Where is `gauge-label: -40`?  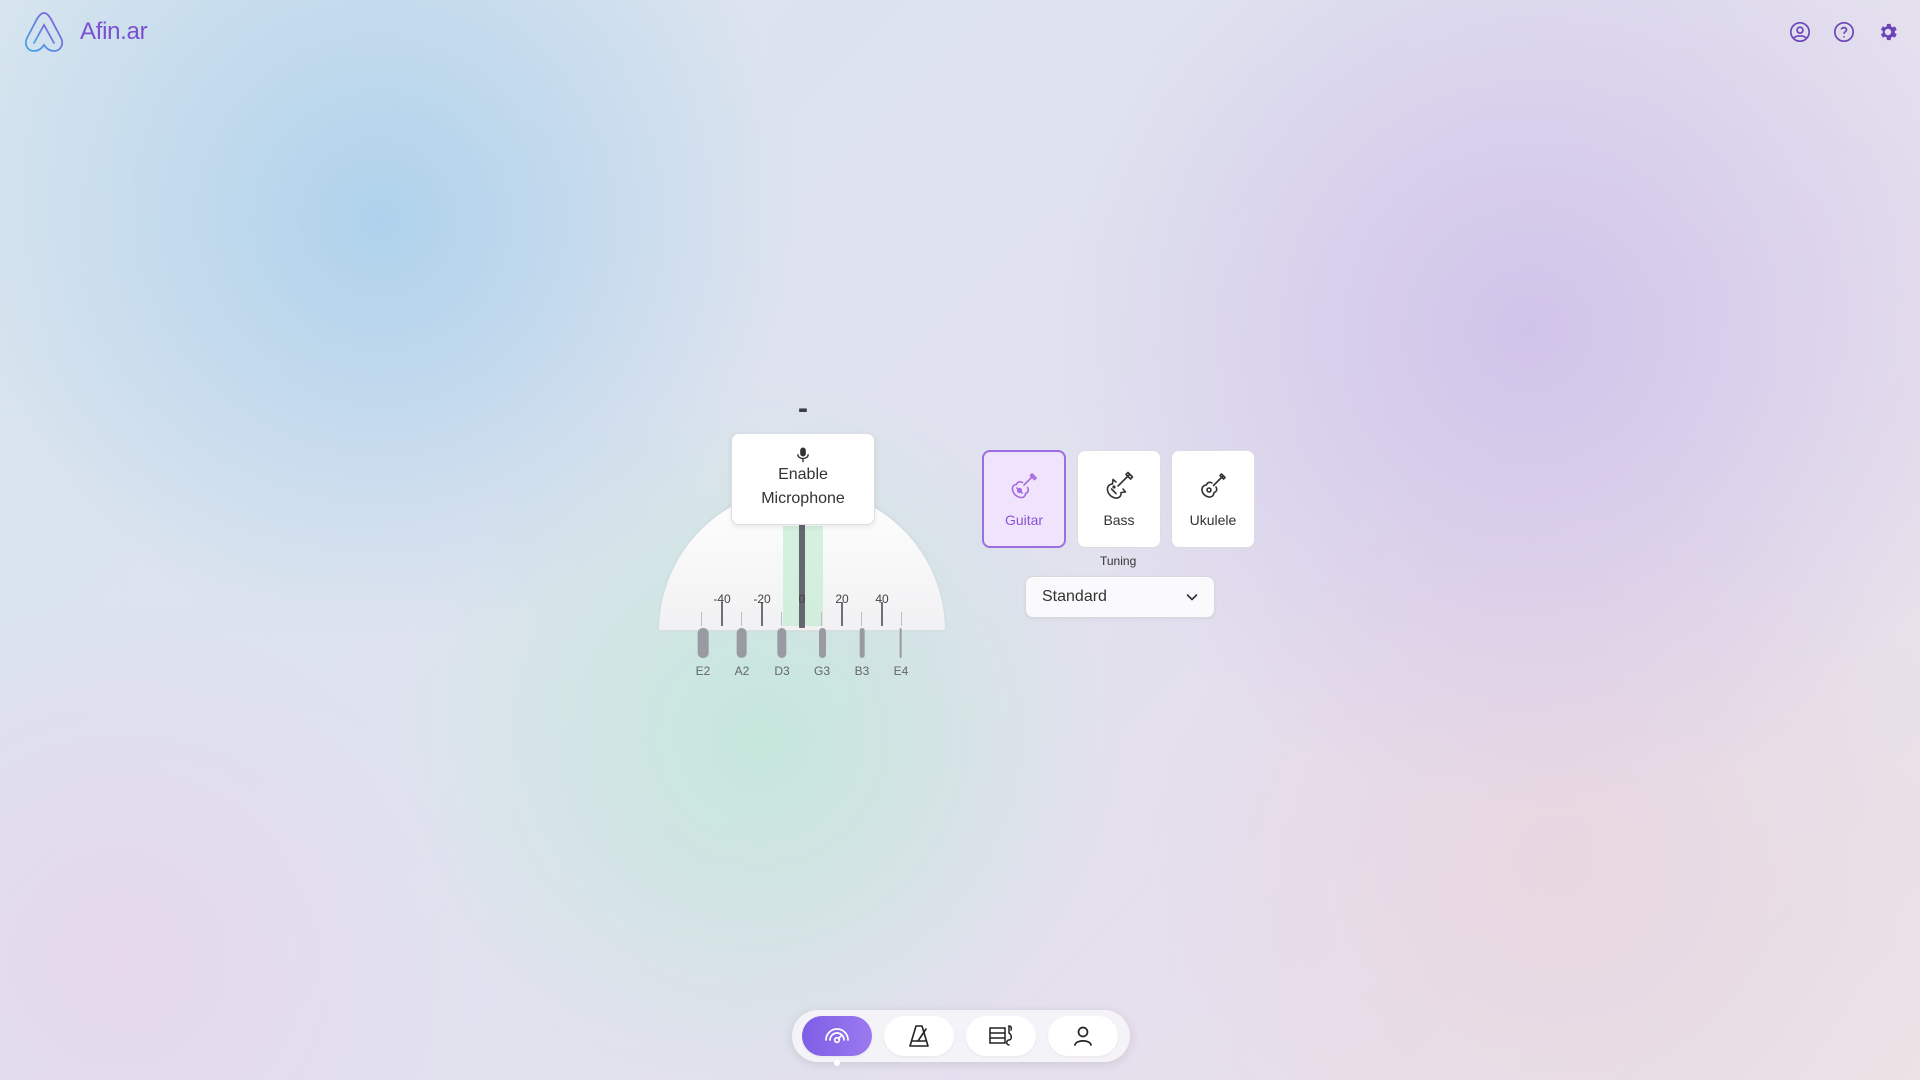
gauge-label: -40 is located at coordinates (722, 599).